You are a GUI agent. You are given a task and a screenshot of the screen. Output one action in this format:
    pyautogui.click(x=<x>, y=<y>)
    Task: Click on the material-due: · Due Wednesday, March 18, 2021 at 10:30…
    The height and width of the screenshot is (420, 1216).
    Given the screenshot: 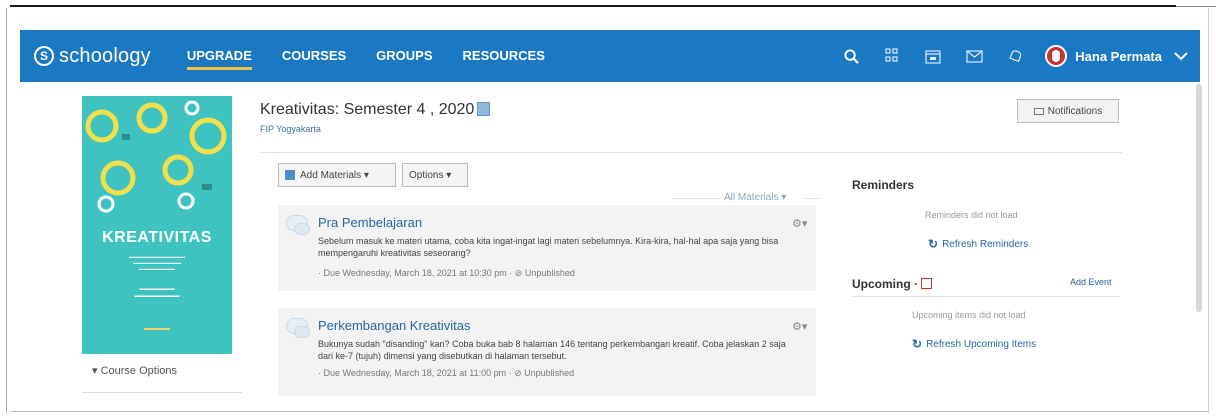 What is the action you would take?
    pyautogui.click(x=446, y=273)
    